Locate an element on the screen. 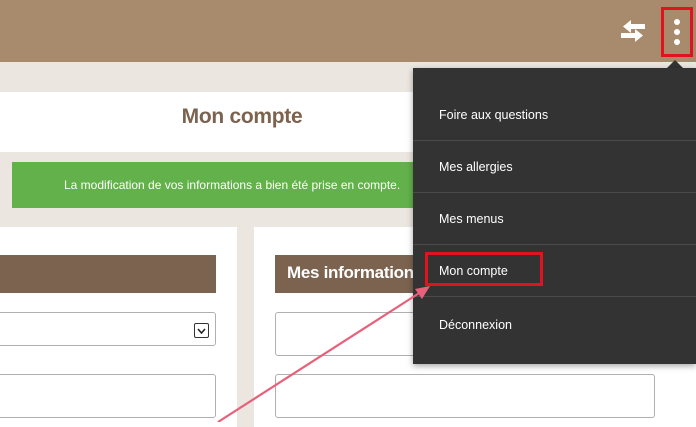  kebab-menu-button is located at coordinates (677, 32).